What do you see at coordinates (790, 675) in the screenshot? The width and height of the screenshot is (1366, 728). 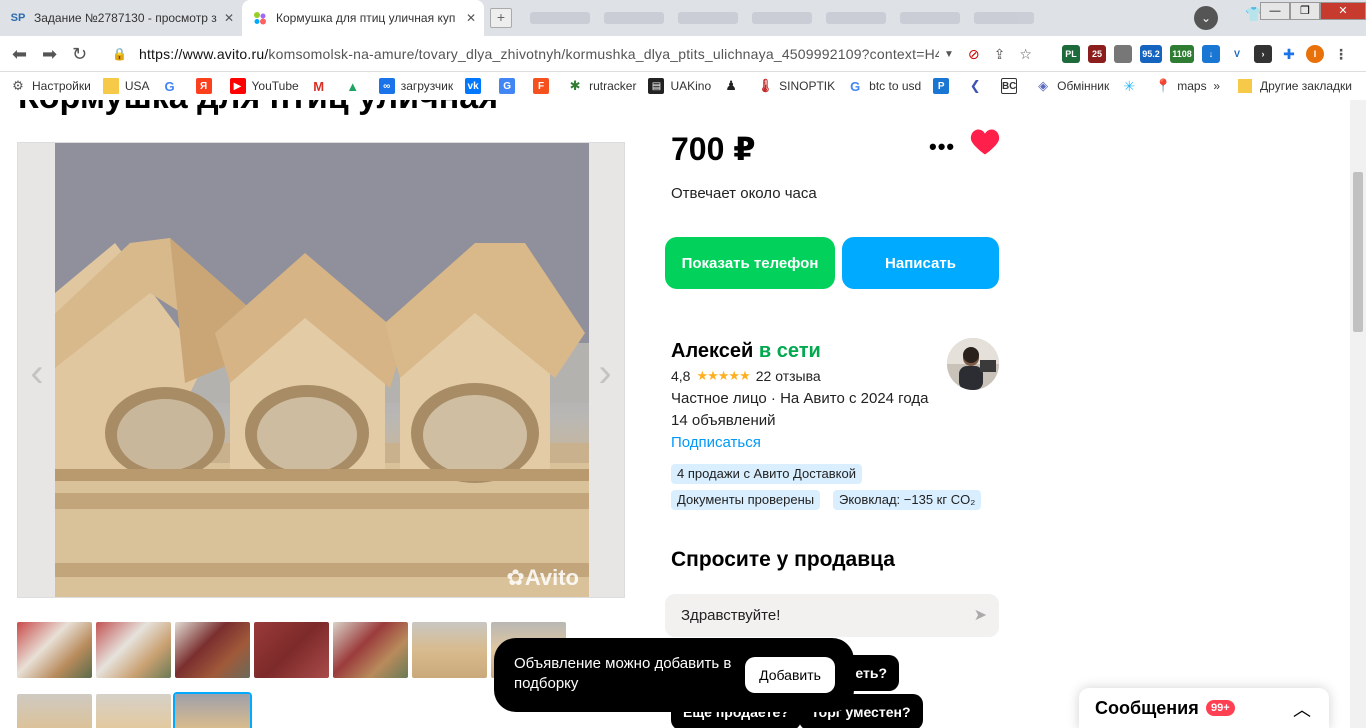 I see `add-button: Добавить` at bounding box center [790, 675].